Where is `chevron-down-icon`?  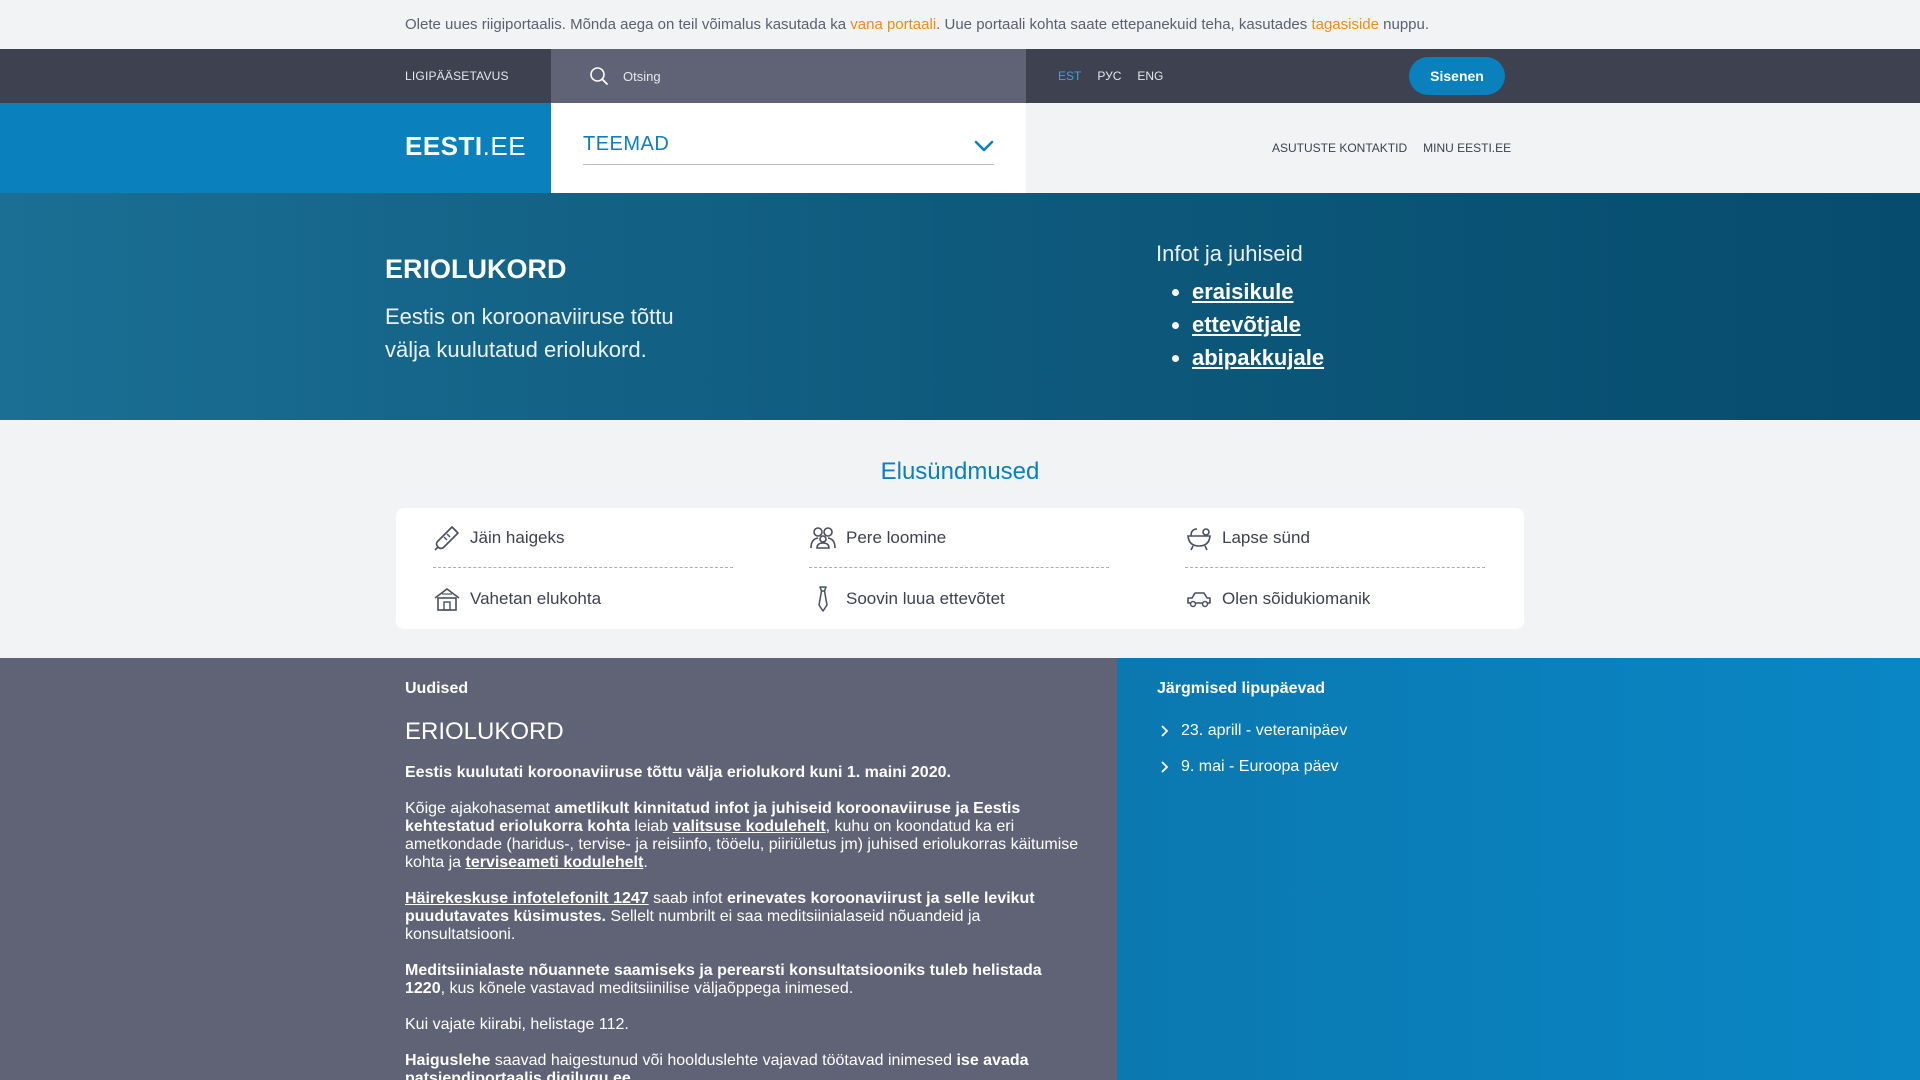
chevron-down-icon is located at coordinates (984, 146).